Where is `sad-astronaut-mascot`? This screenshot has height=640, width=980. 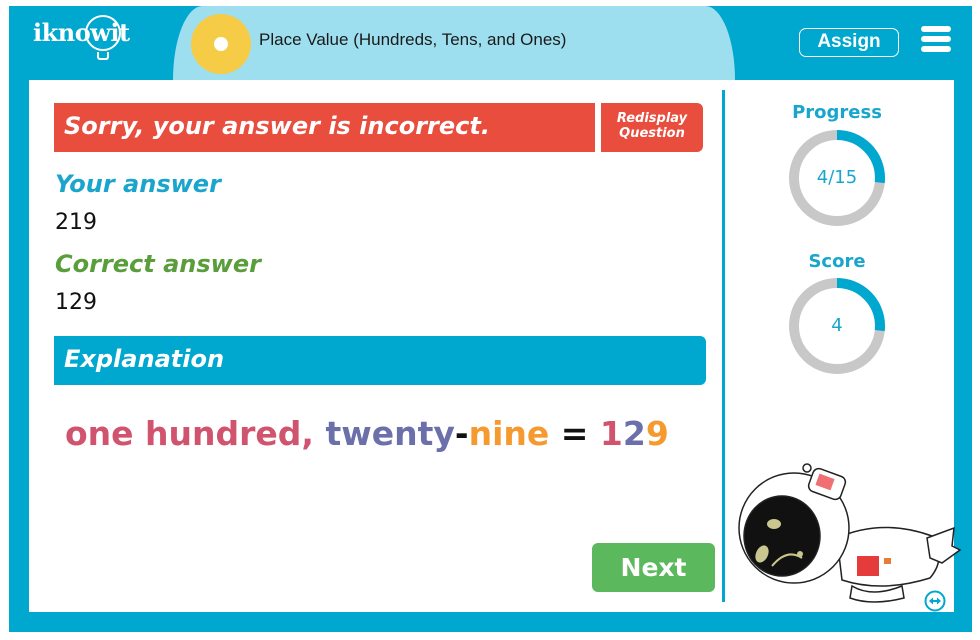 sad-astronaut-mascot is located at coordinates (850, 533).